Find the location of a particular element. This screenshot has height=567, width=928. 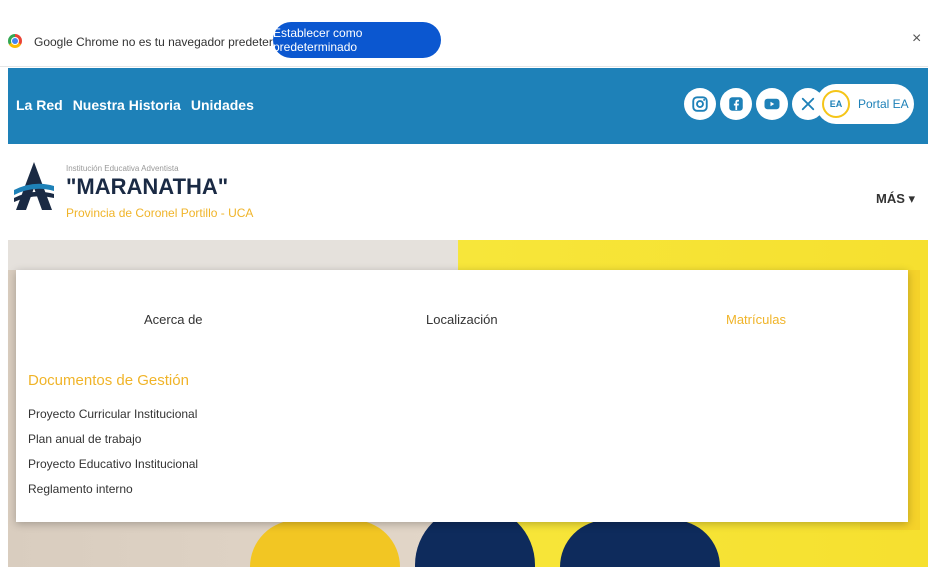

institution-name: "MARANATHA" is located at coordinates (147, 187).